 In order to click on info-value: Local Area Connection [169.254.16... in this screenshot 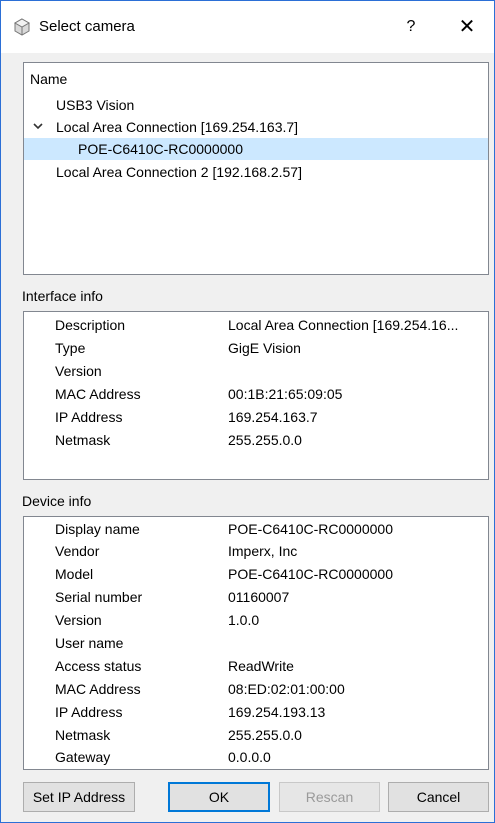, I will do `click(343, 325)`.